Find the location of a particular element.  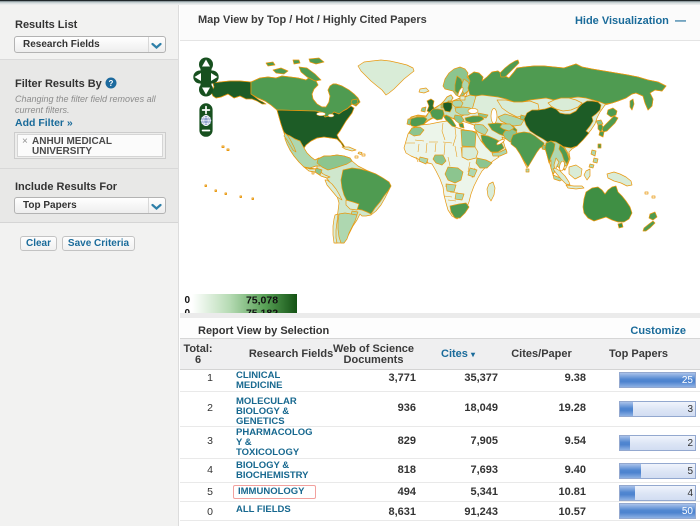

svg-text: 0 is located at coordinates (187, 300).